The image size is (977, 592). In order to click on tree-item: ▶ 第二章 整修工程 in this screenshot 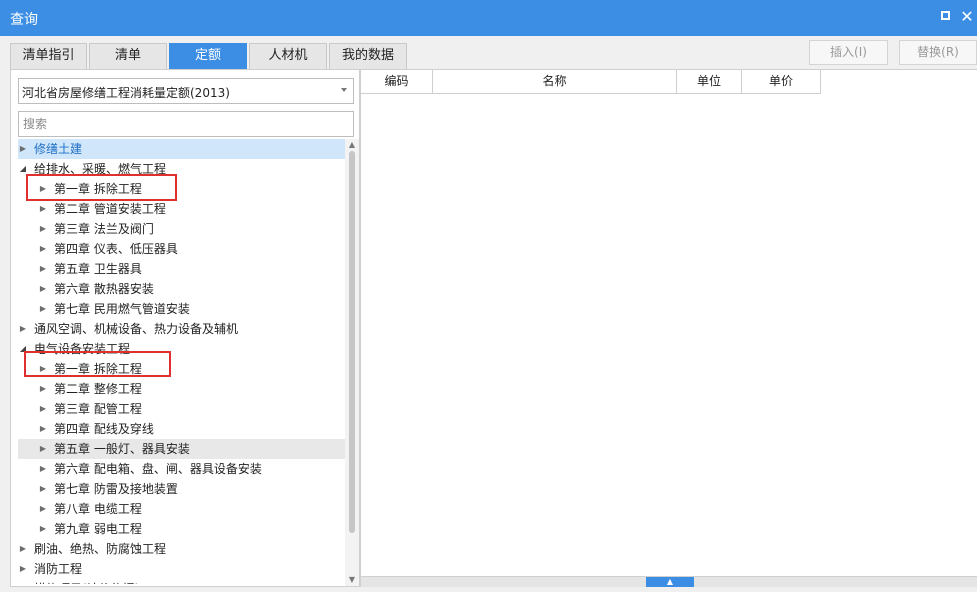, I will do `click(181, 389)`.